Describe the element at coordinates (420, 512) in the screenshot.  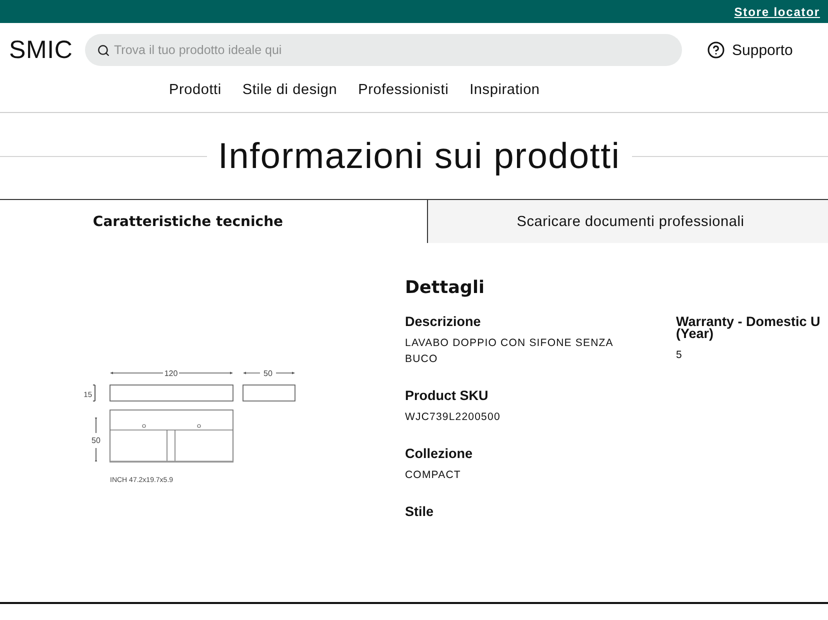
I see `detail-label: Stile` at that location.